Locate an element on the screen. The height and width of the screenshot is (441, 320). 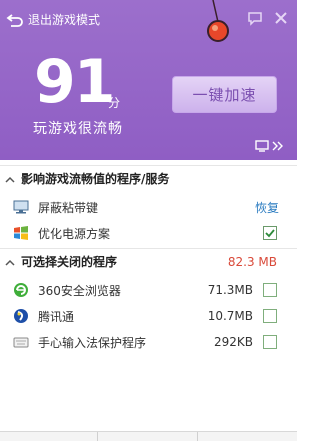
monitor-icon is located at coordinates (21, 207).